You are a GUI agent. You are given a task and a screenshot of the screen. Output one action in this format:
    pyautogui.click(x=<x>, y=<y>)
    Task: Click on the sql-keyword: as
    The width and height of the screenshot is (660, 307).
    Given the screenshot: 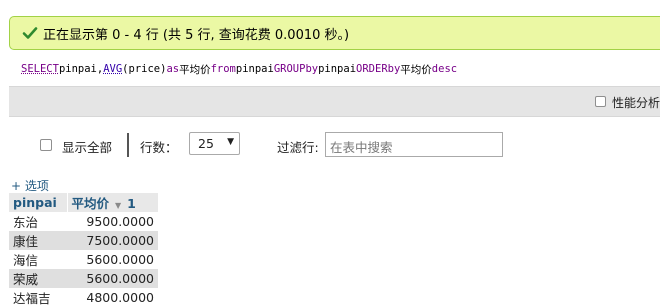 What is the action you would take?
    pyautogui.click(x=173, y=69)
    